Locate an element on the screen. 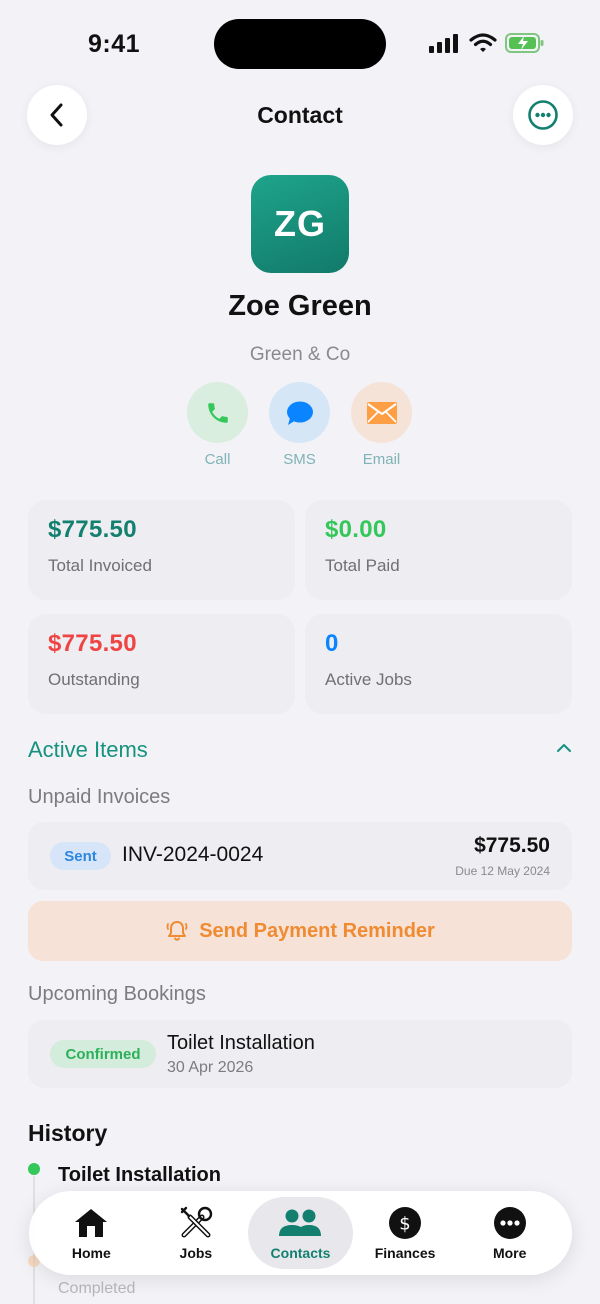 The image size is (600, 1304). email-button: Email is located at coordinates (381, 425).